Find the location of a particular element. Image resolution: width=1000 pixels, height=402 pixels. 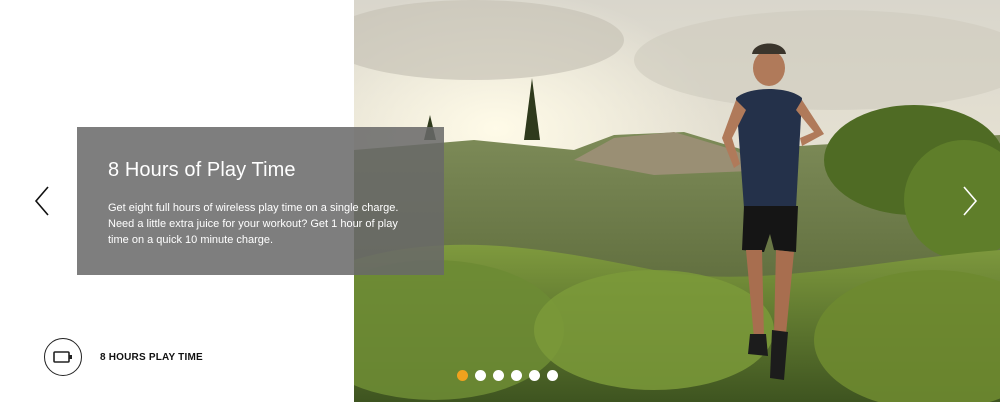

feature-label: 8 HOURS PLAY TIME is located at coordinates (151, 357).